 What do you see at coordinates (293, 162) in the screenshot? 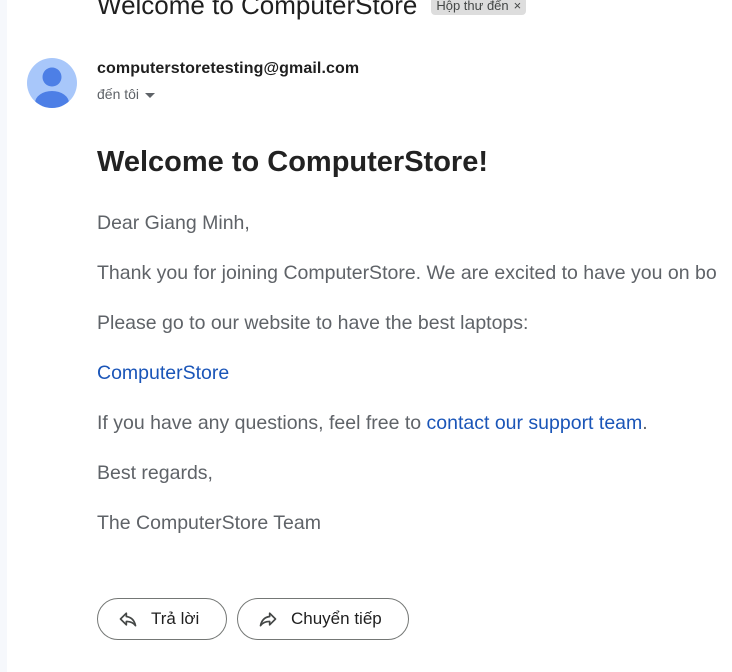
I see `message-heading: Welcome to ComputerStore!` at bounding box center [293, 162].